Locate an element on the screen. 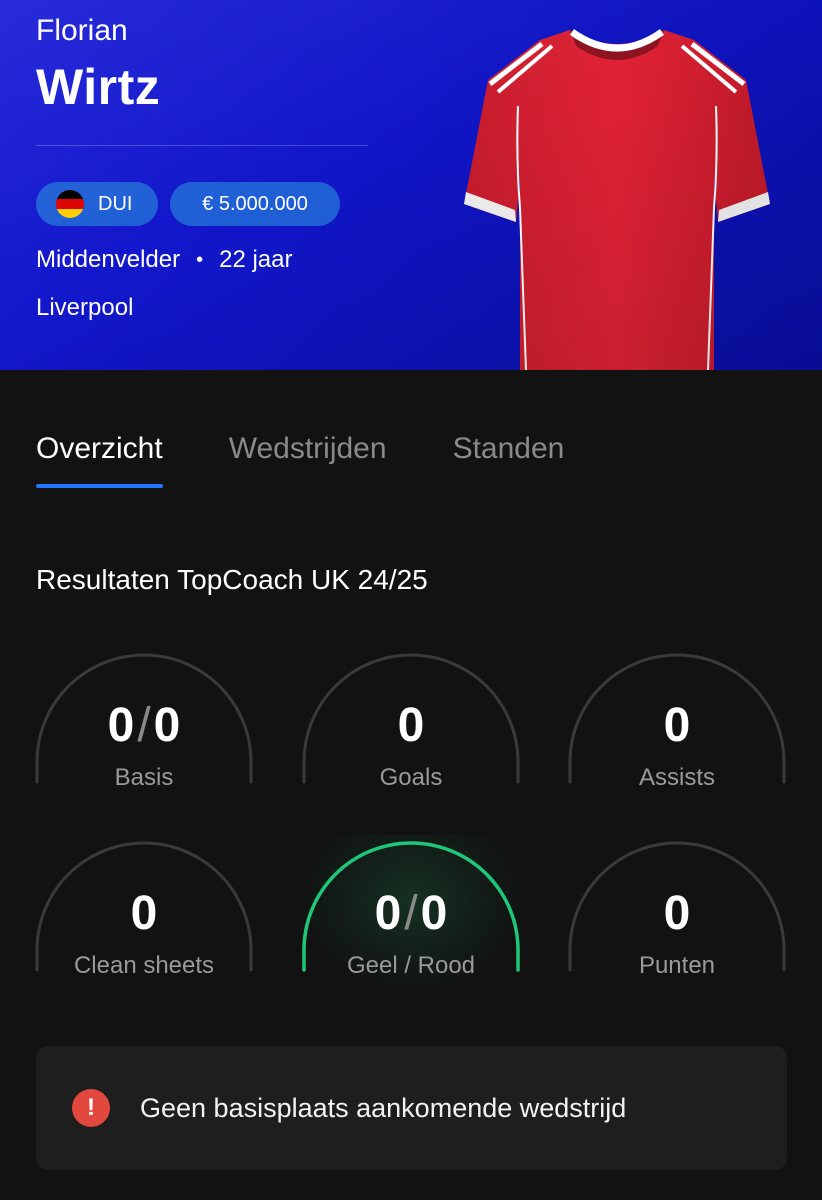 This screenshot has width=822, height=1200. player-meta: Middenvelder • 22 jaar is located at coordinates (164, 260).